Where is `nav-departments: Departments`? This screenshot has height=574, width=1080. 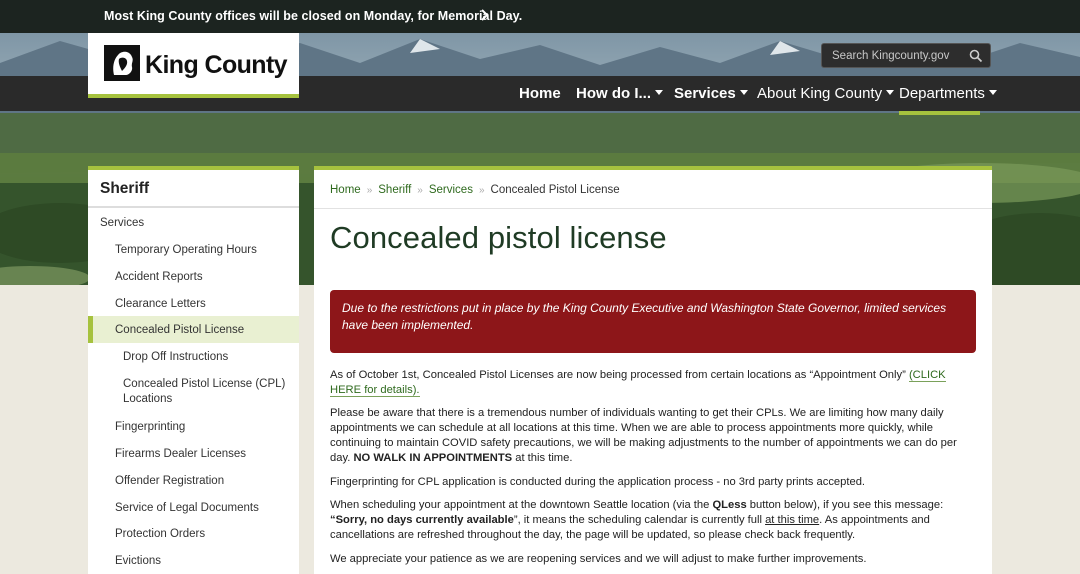 nav-departments: Departments is located at coordinates (948, 93).